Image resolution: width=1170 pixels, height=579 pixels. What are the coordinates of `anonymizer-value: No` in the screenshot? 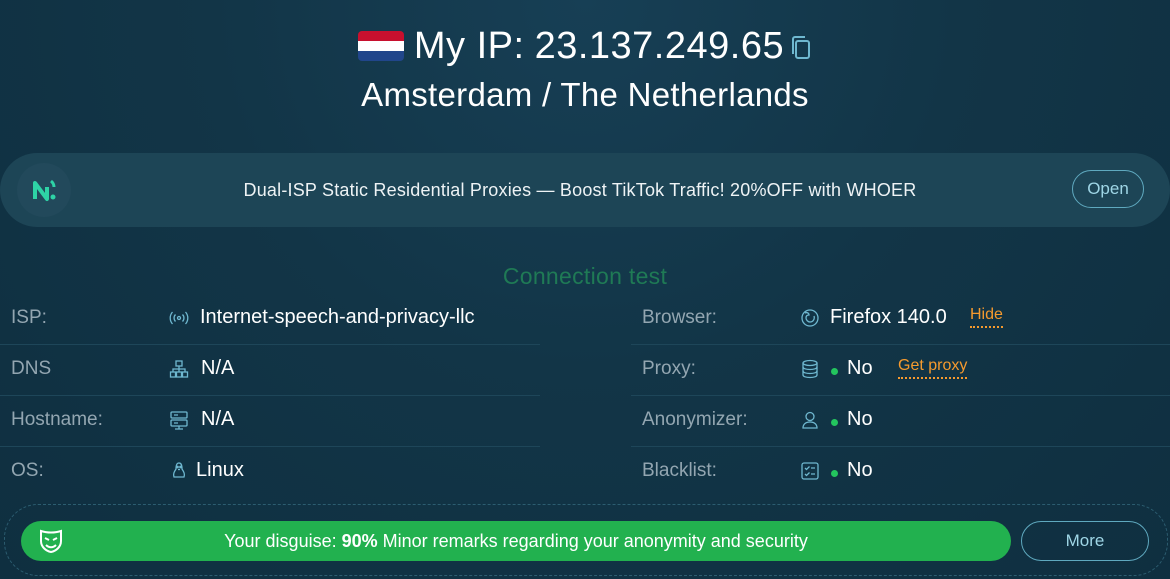 It's located at (860, 419).